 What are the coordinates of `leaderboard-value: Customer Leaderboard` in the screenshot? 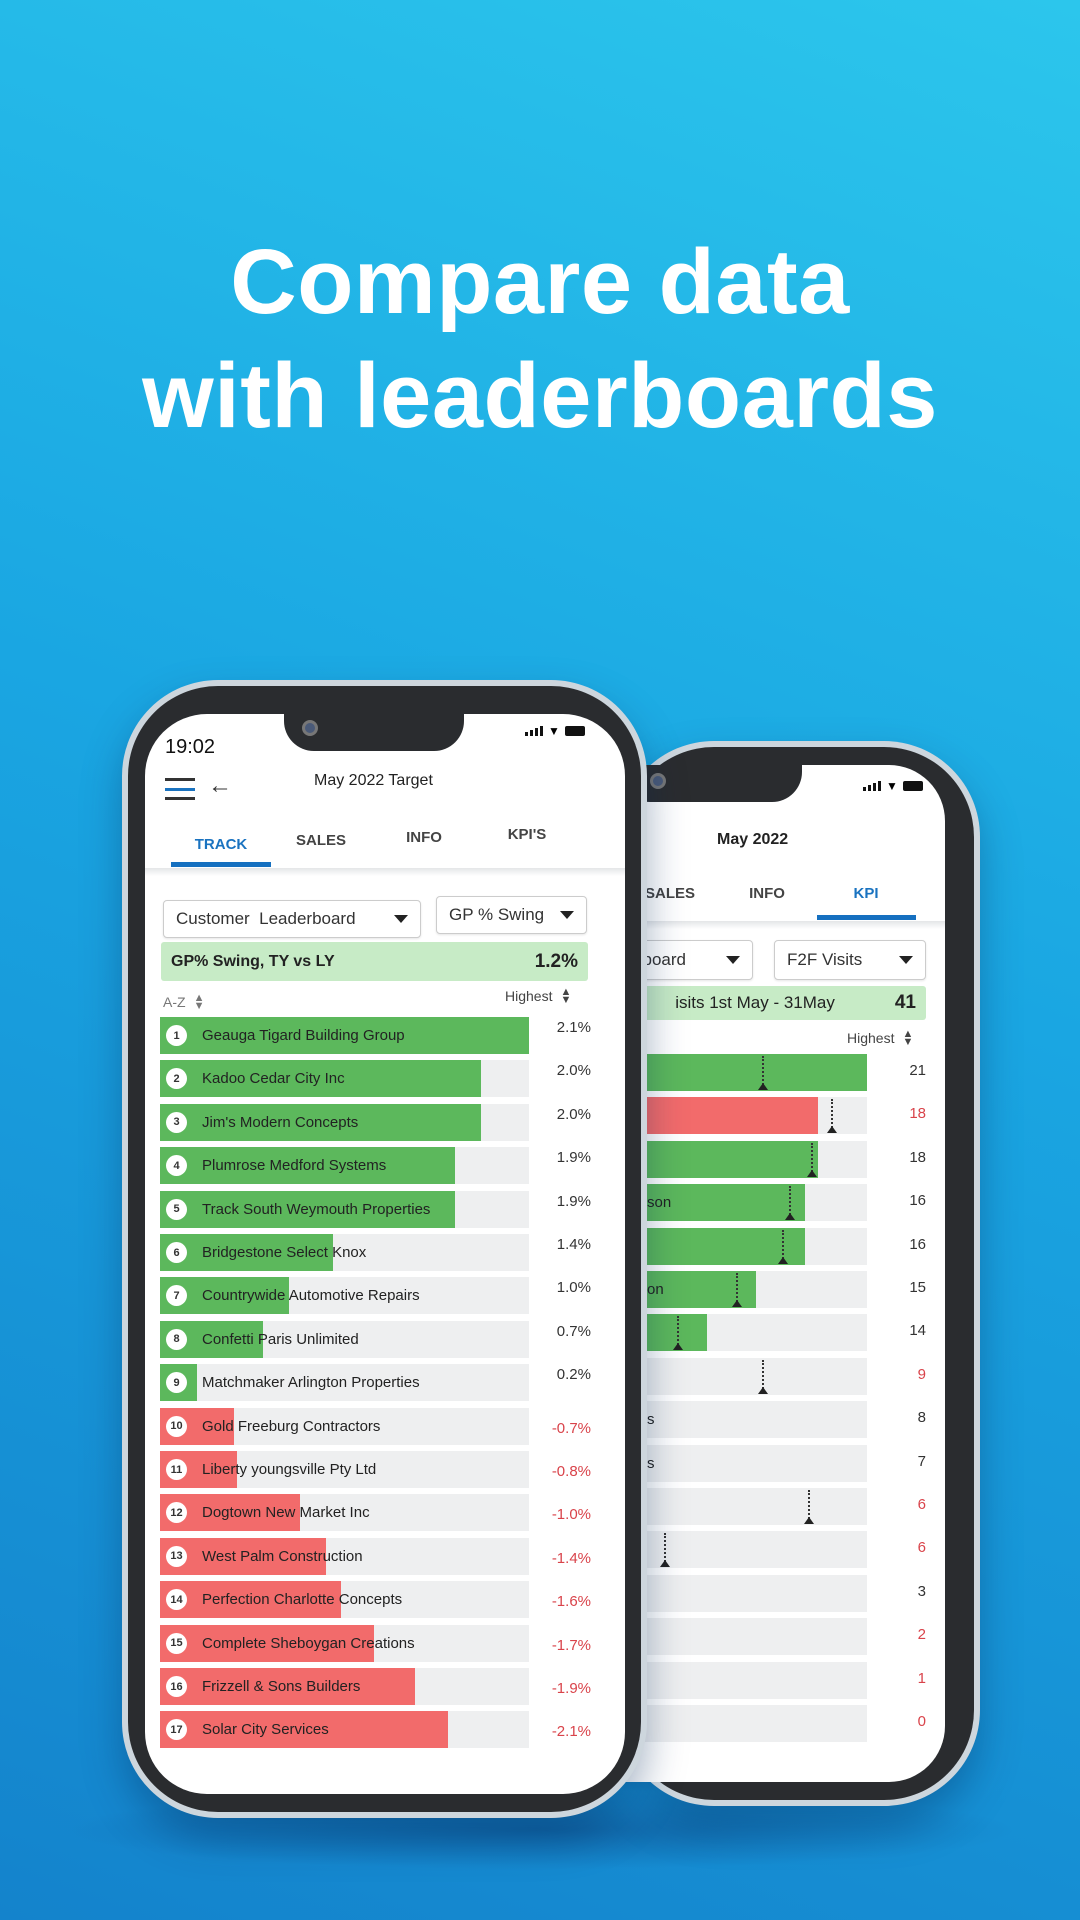 It's located at (266, 918).